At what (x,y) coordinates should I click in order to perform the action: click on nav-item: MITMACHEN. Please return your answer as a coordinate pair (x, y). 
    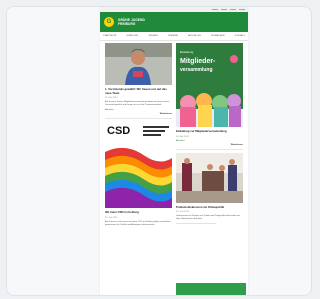
    Looking at the image, I should click on (217, 36).